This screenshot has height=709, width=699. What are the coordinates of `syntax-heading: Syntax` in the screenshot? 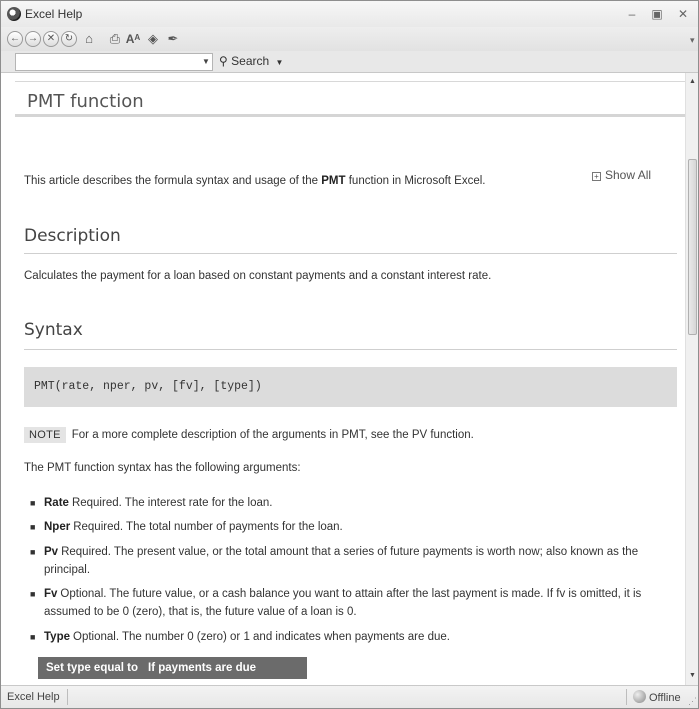 It's located at (53, 330).